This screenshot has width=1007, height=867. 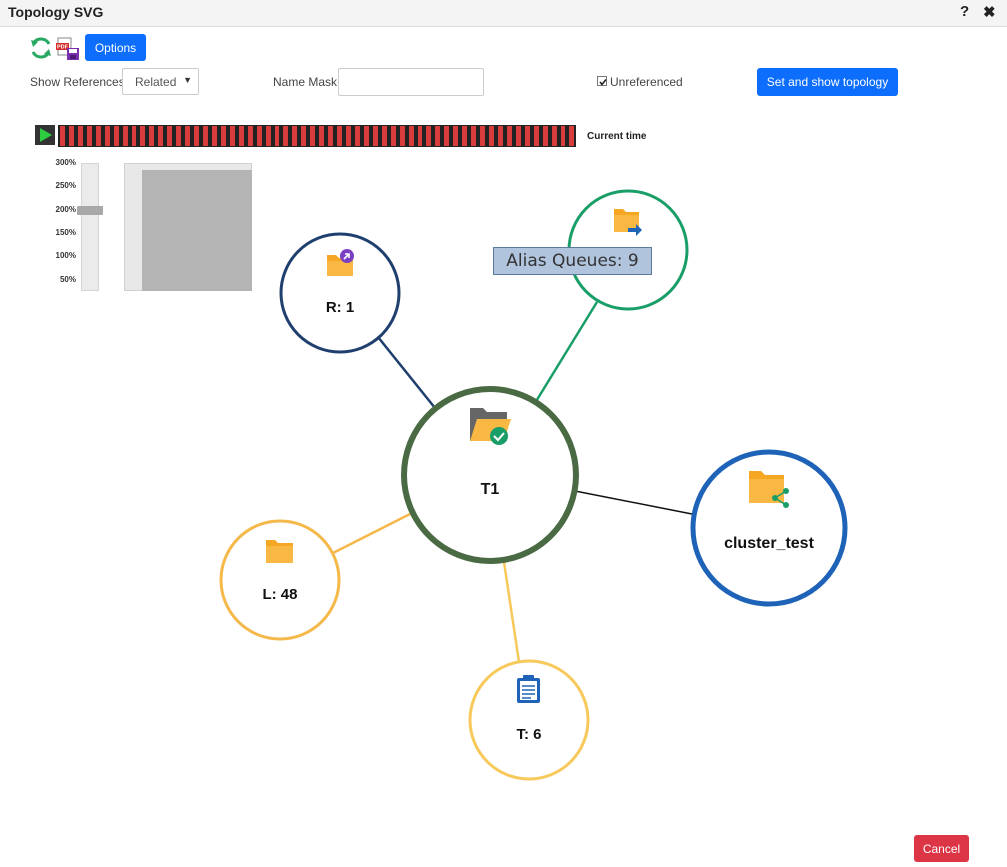 What do you see at coordinates (528, 734) in the screenshot?
I see `node-t-label: T: 6` at bounding box center [528, 734].